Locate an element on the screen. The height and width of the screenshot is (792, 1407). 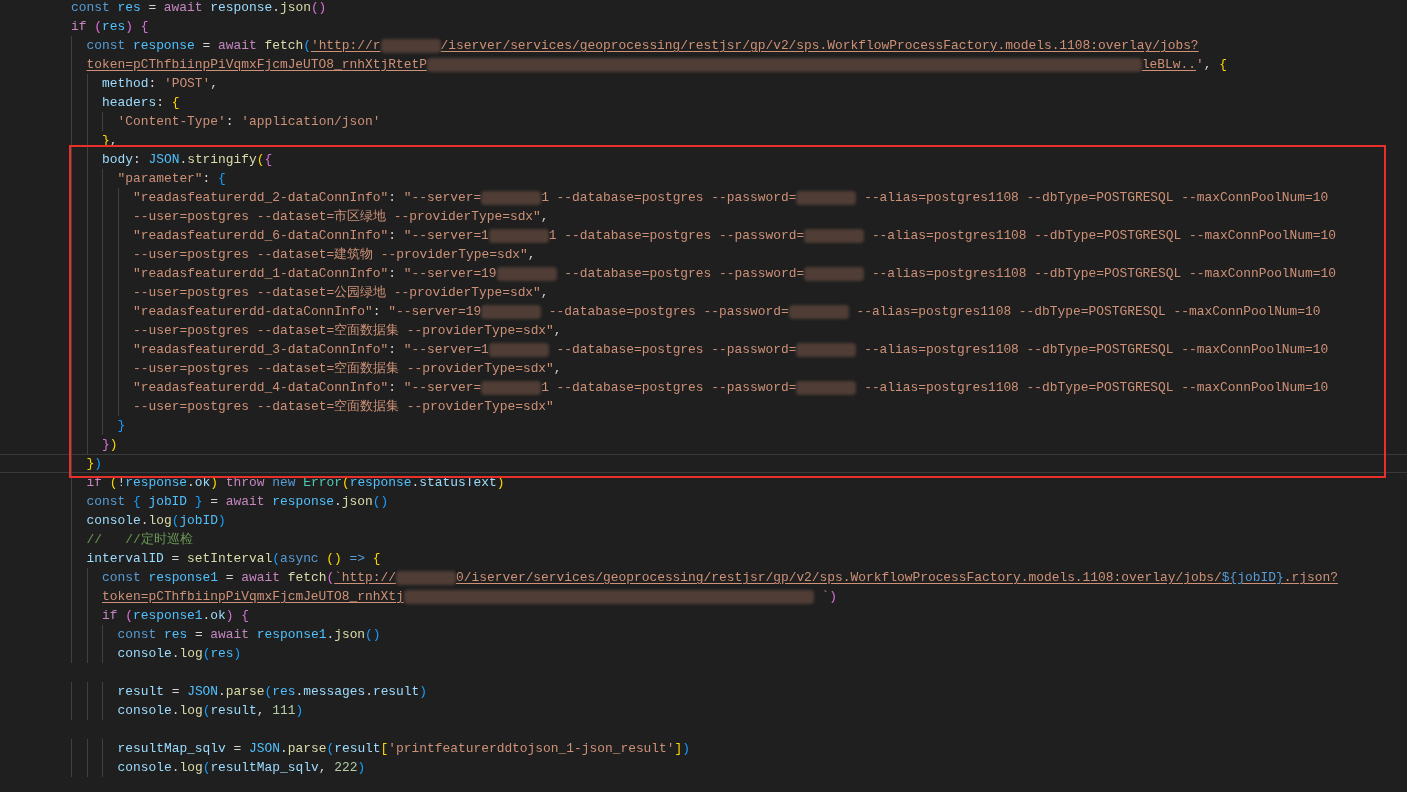
code-line: if (res) { is located at coordinates (110, 27).